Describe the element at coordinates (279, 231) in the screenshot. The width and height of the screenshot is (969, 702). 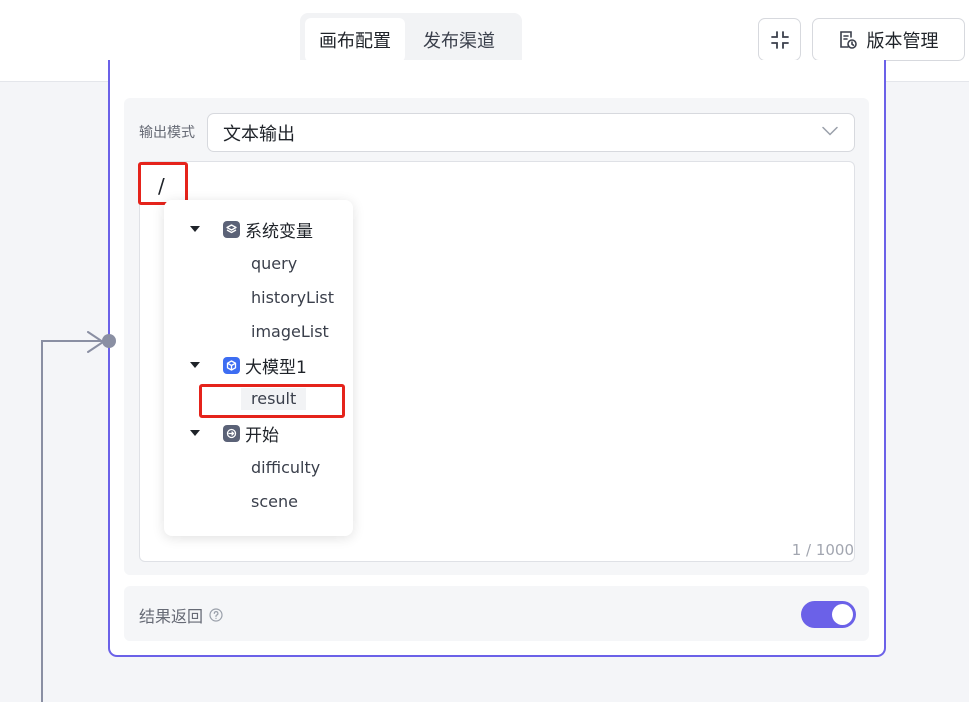
I see `variable-group-name: 系统变量` at that location.